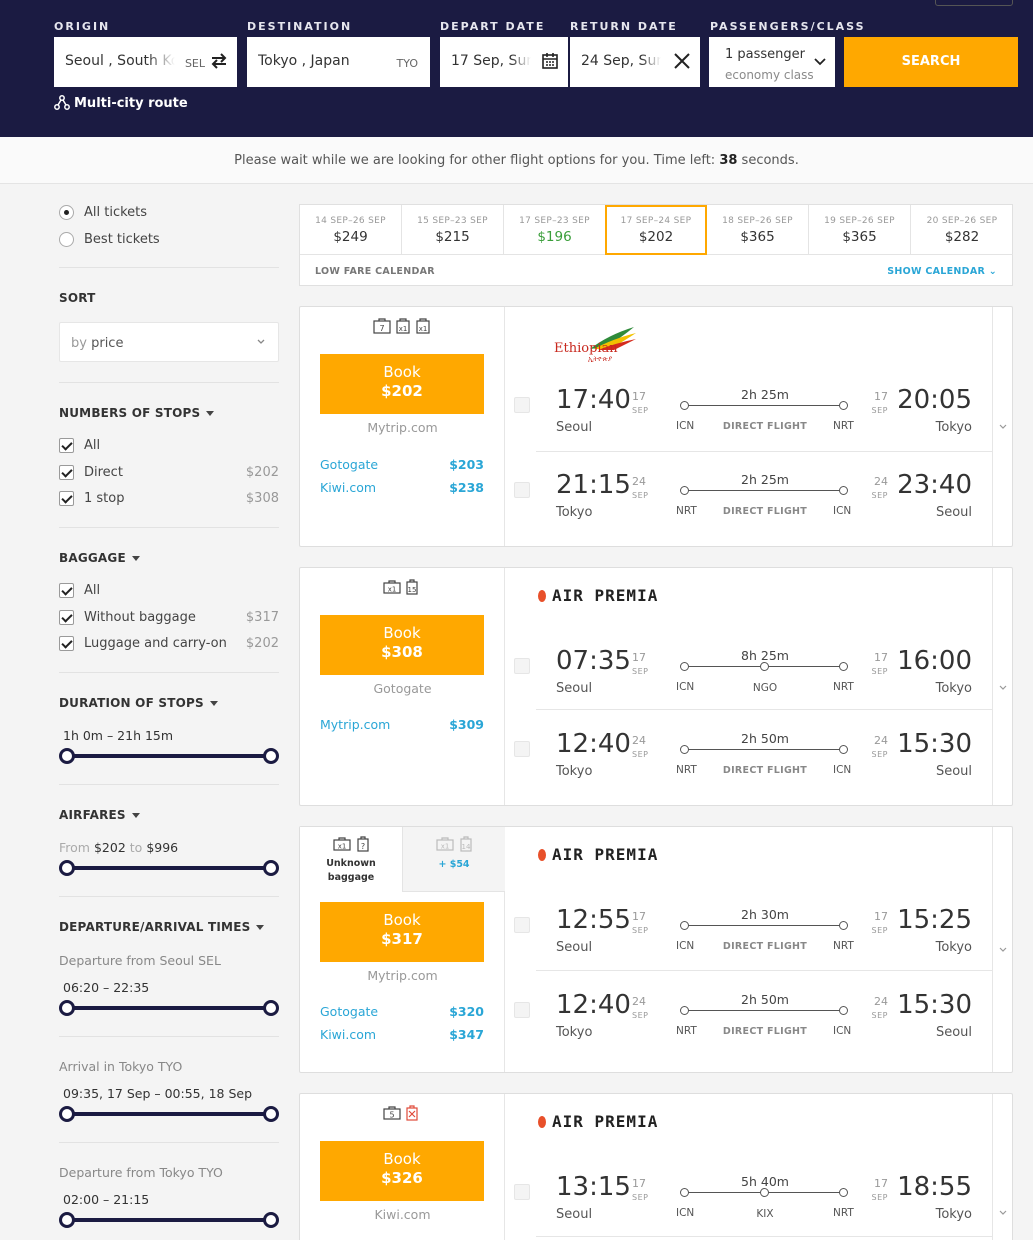 The image size is (1033, 1240). What do you see at coordinates (860, 230) in the screenshot?
I see `calendar-cell: 19 SEP–26 SEP $365` at bounding box center [860, 230].